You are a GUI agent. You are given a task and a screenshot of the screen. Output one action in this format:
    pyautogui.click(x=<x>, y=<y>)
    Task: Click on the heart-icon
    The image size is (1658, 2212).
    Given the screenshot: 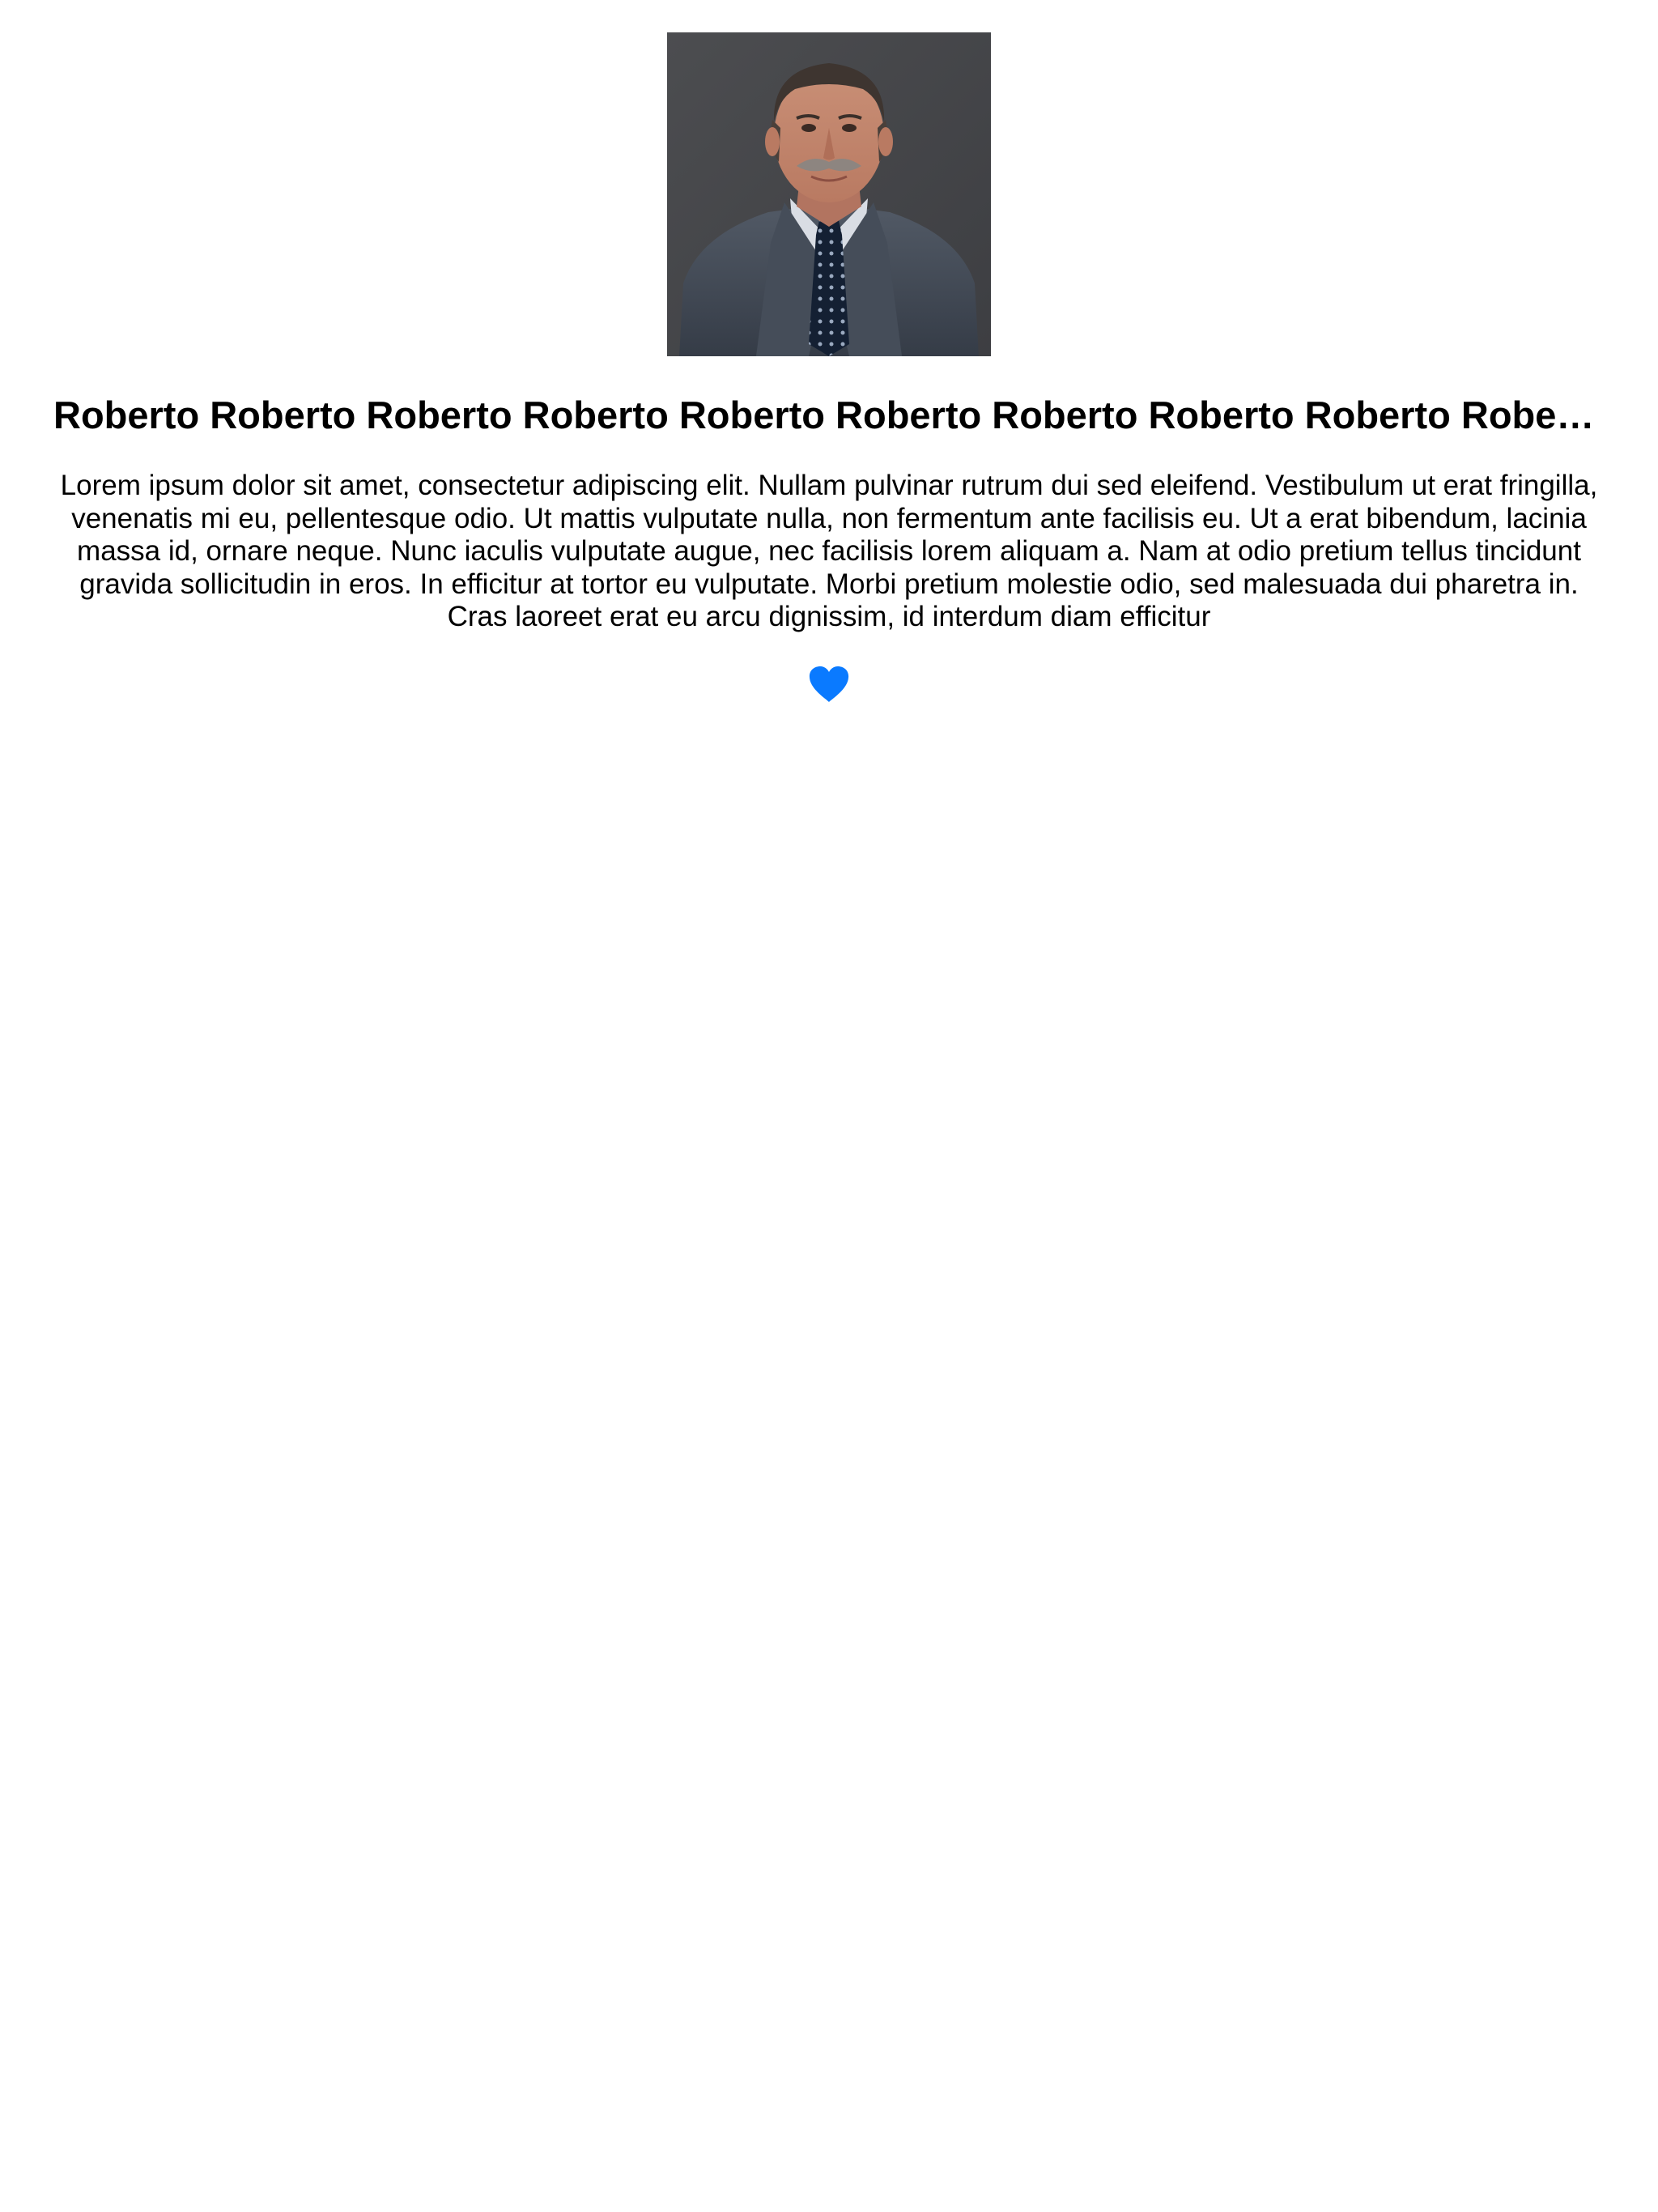 What is the action you would take?
    pyautogui.click(x=829, y=684)
    